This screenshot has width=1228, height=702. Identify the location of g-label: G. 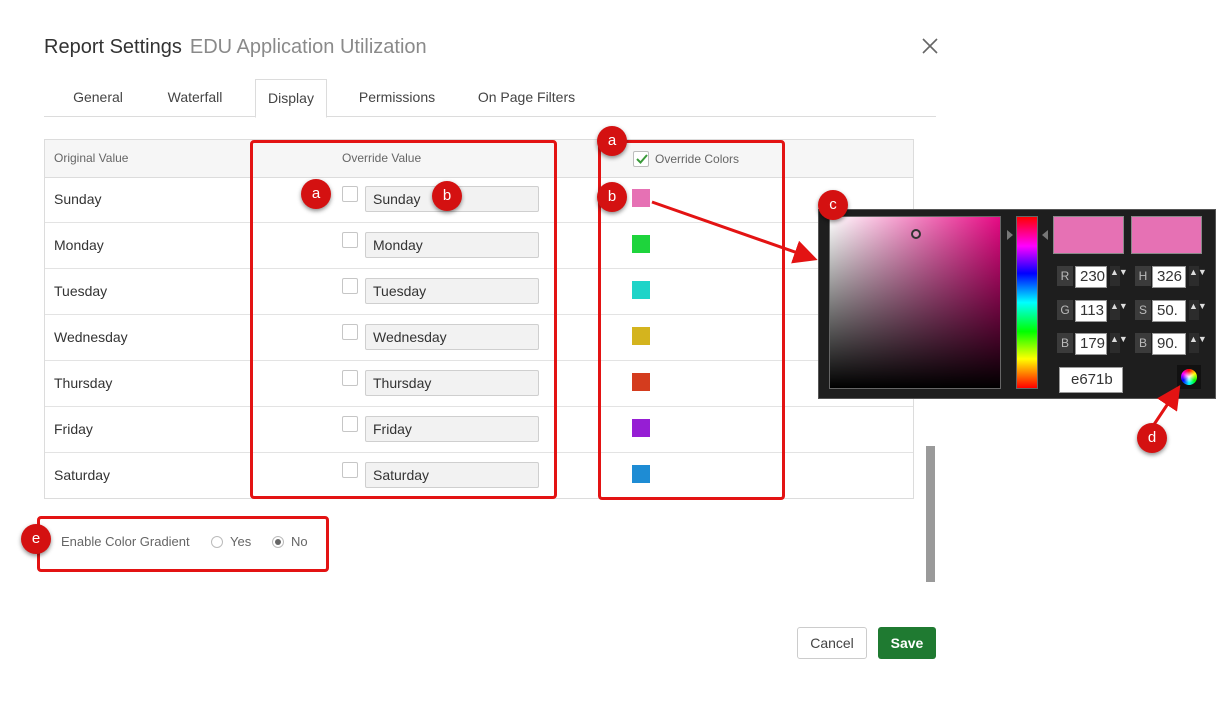
(1065, 310).